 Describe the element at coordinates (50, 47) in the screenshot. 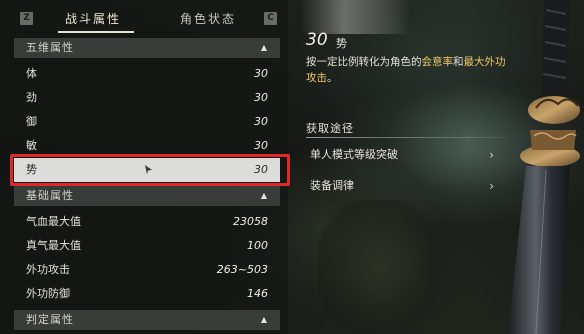

I see `section-title: 五维属性` at that location.